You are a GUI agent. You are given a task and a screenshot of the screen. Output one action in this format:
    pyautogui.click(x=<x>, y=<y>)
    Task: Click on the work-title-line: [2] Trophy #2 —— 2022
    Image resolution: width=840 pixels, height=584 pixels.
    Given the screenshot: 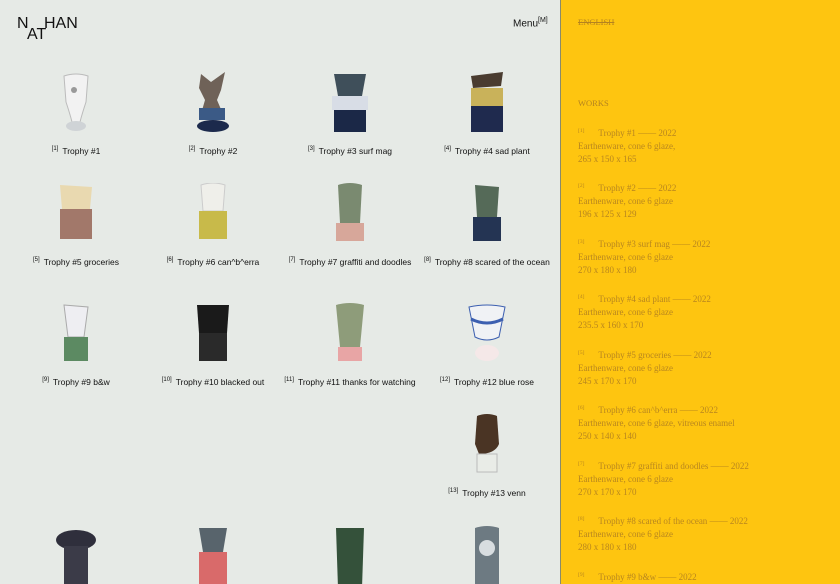 What is the action you would take?
    pyautogui.click(x=627, y=188)
    